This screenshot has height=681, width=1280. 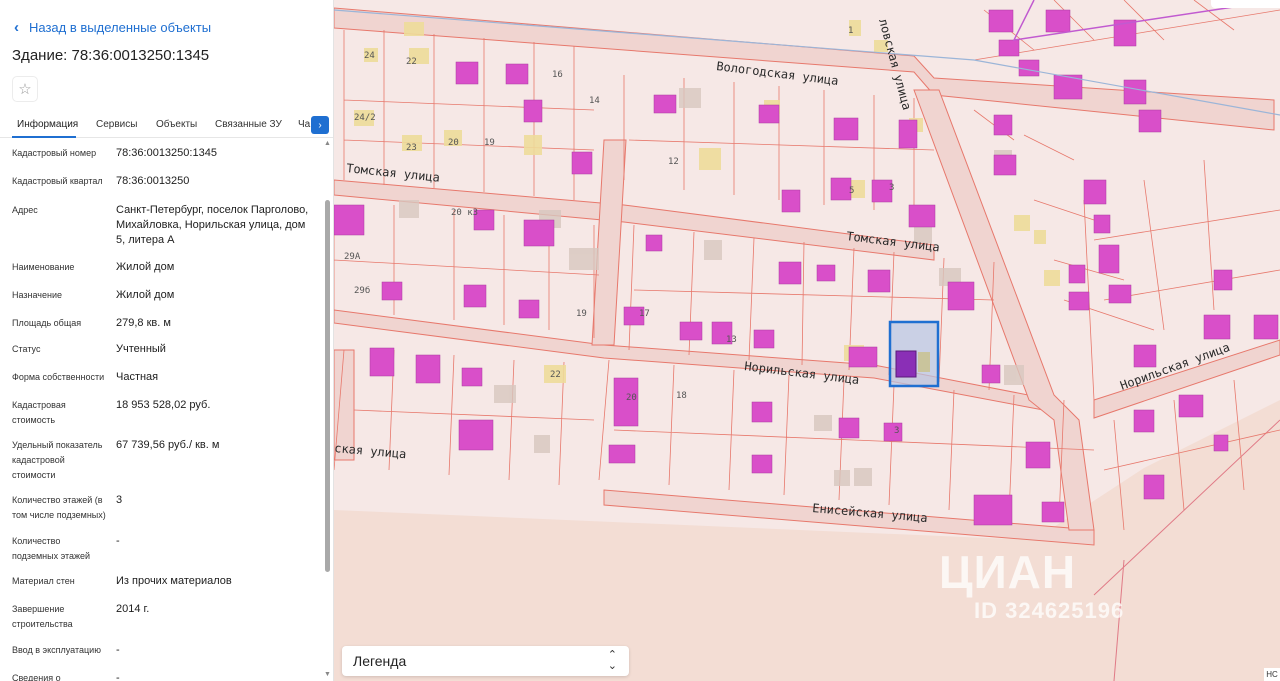 I want to click on lot-number: 14, so click(x=594, y=101).